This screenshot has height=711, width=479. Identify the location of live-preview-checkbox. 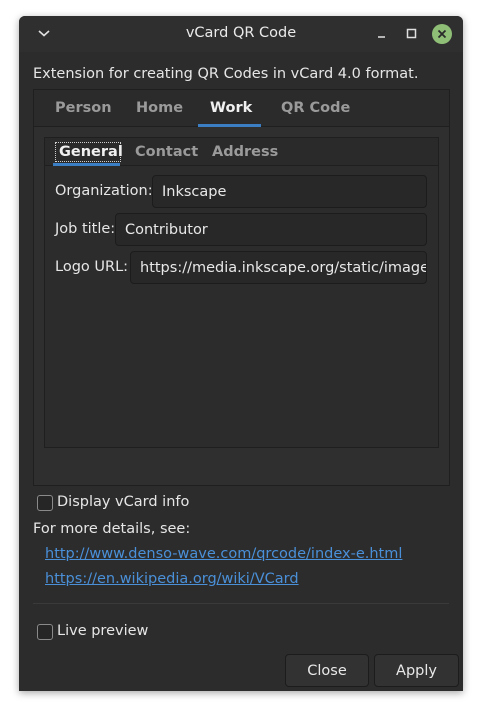
(45, 632).